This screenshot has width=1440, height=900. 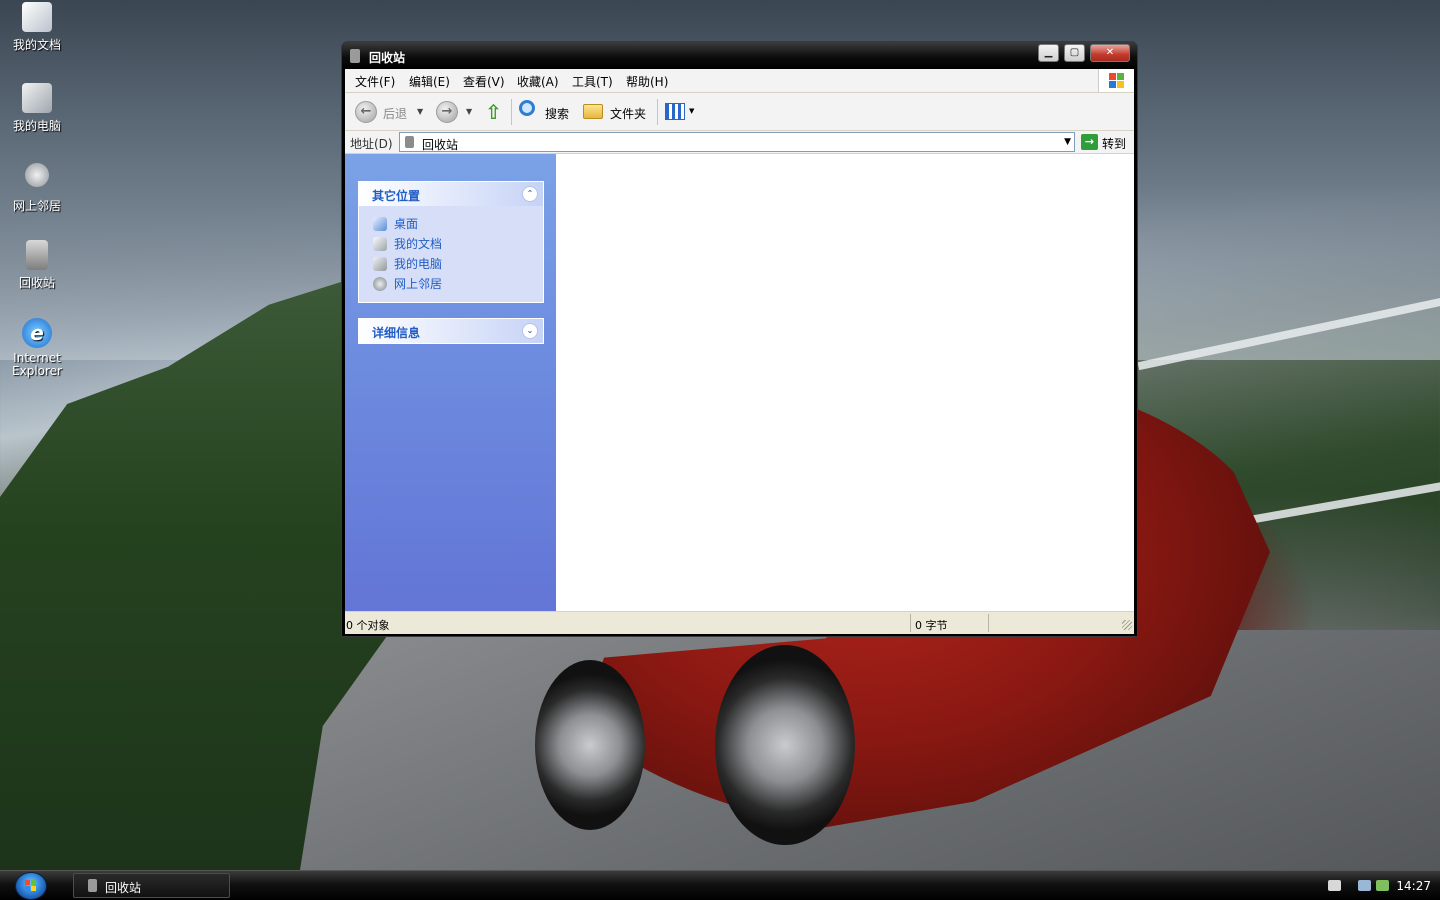 I want to click on folders-button: 文件夹, so click(x=616, y=112).